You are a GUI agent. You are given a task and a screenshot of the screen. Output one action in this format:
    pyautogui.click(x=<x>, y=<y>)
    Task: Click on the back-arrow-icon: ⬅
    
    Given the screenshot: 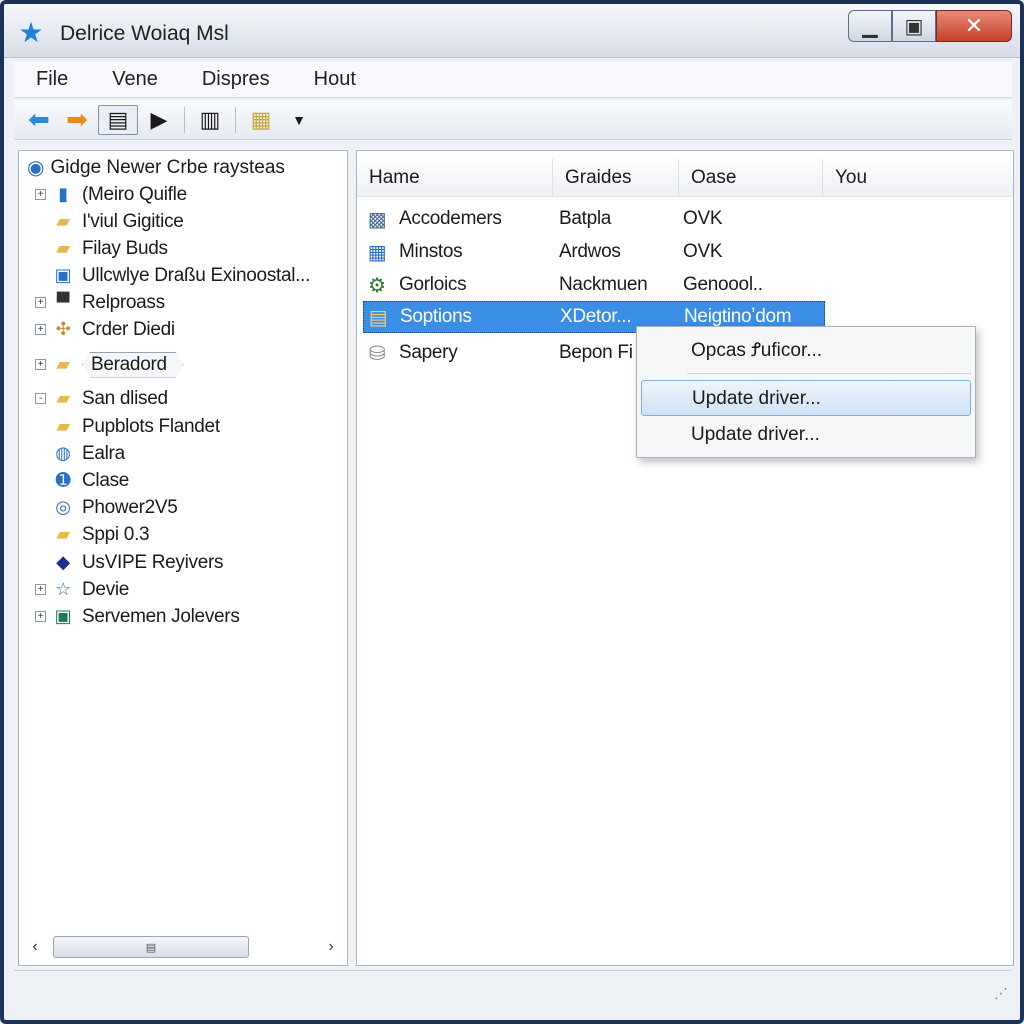 What is the action you would take?
    pyautogui.click(x=39, y=119)
    